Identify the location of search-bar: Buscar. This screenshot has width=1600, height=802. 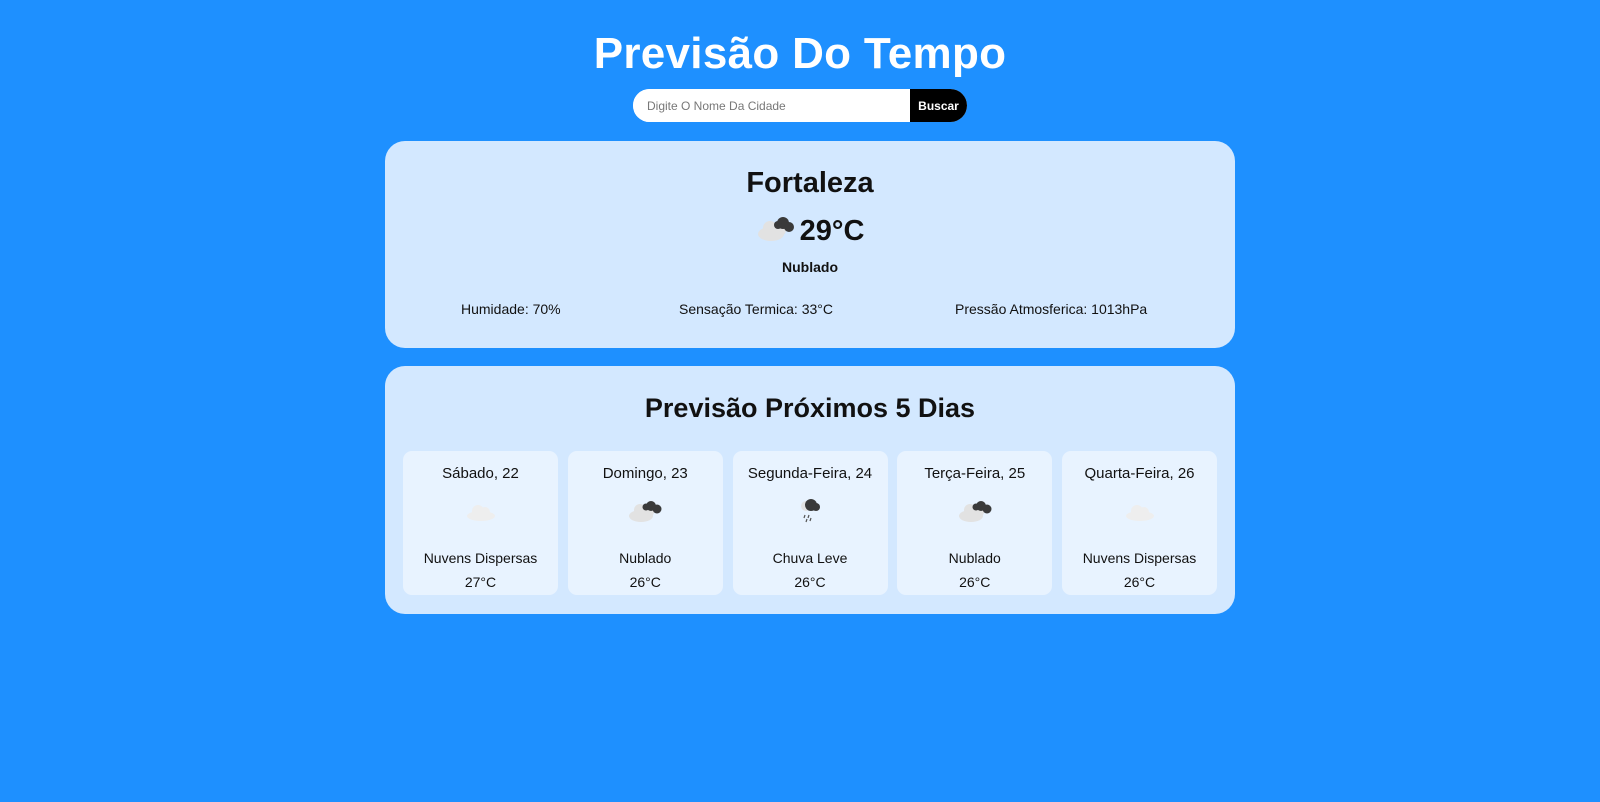
(800, 105).